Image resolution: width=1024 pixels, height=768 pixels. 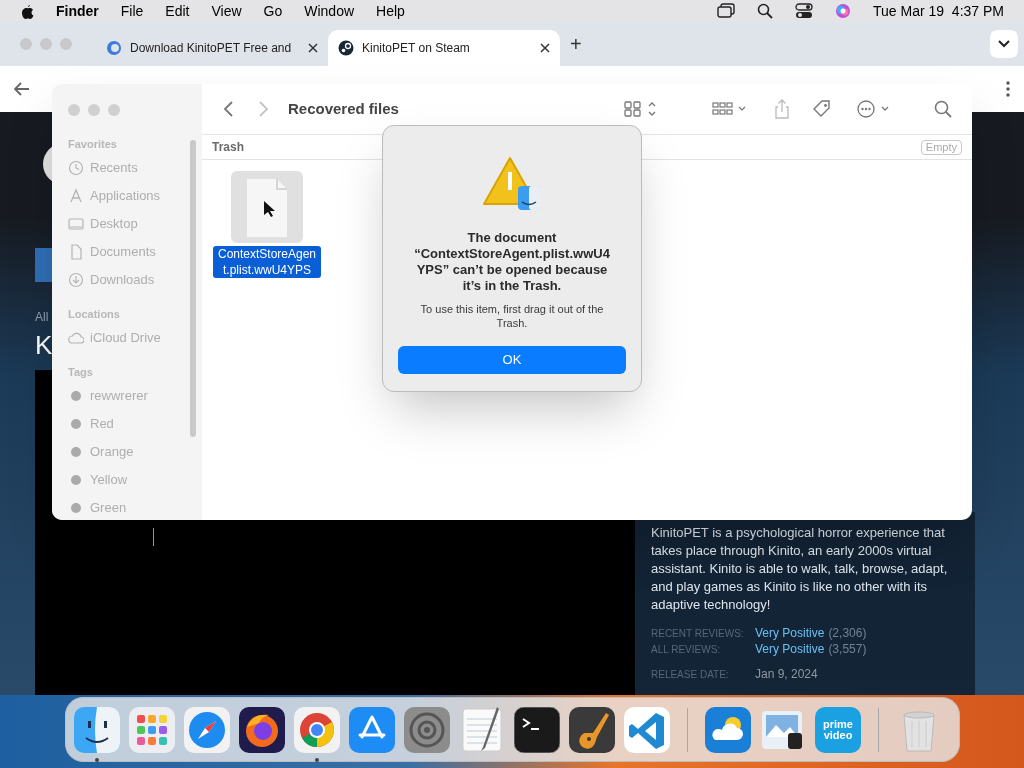 What do you see at coordinates (765, 11) in the screenshot?
I see `search-icon` at bounding box center [765, 11].